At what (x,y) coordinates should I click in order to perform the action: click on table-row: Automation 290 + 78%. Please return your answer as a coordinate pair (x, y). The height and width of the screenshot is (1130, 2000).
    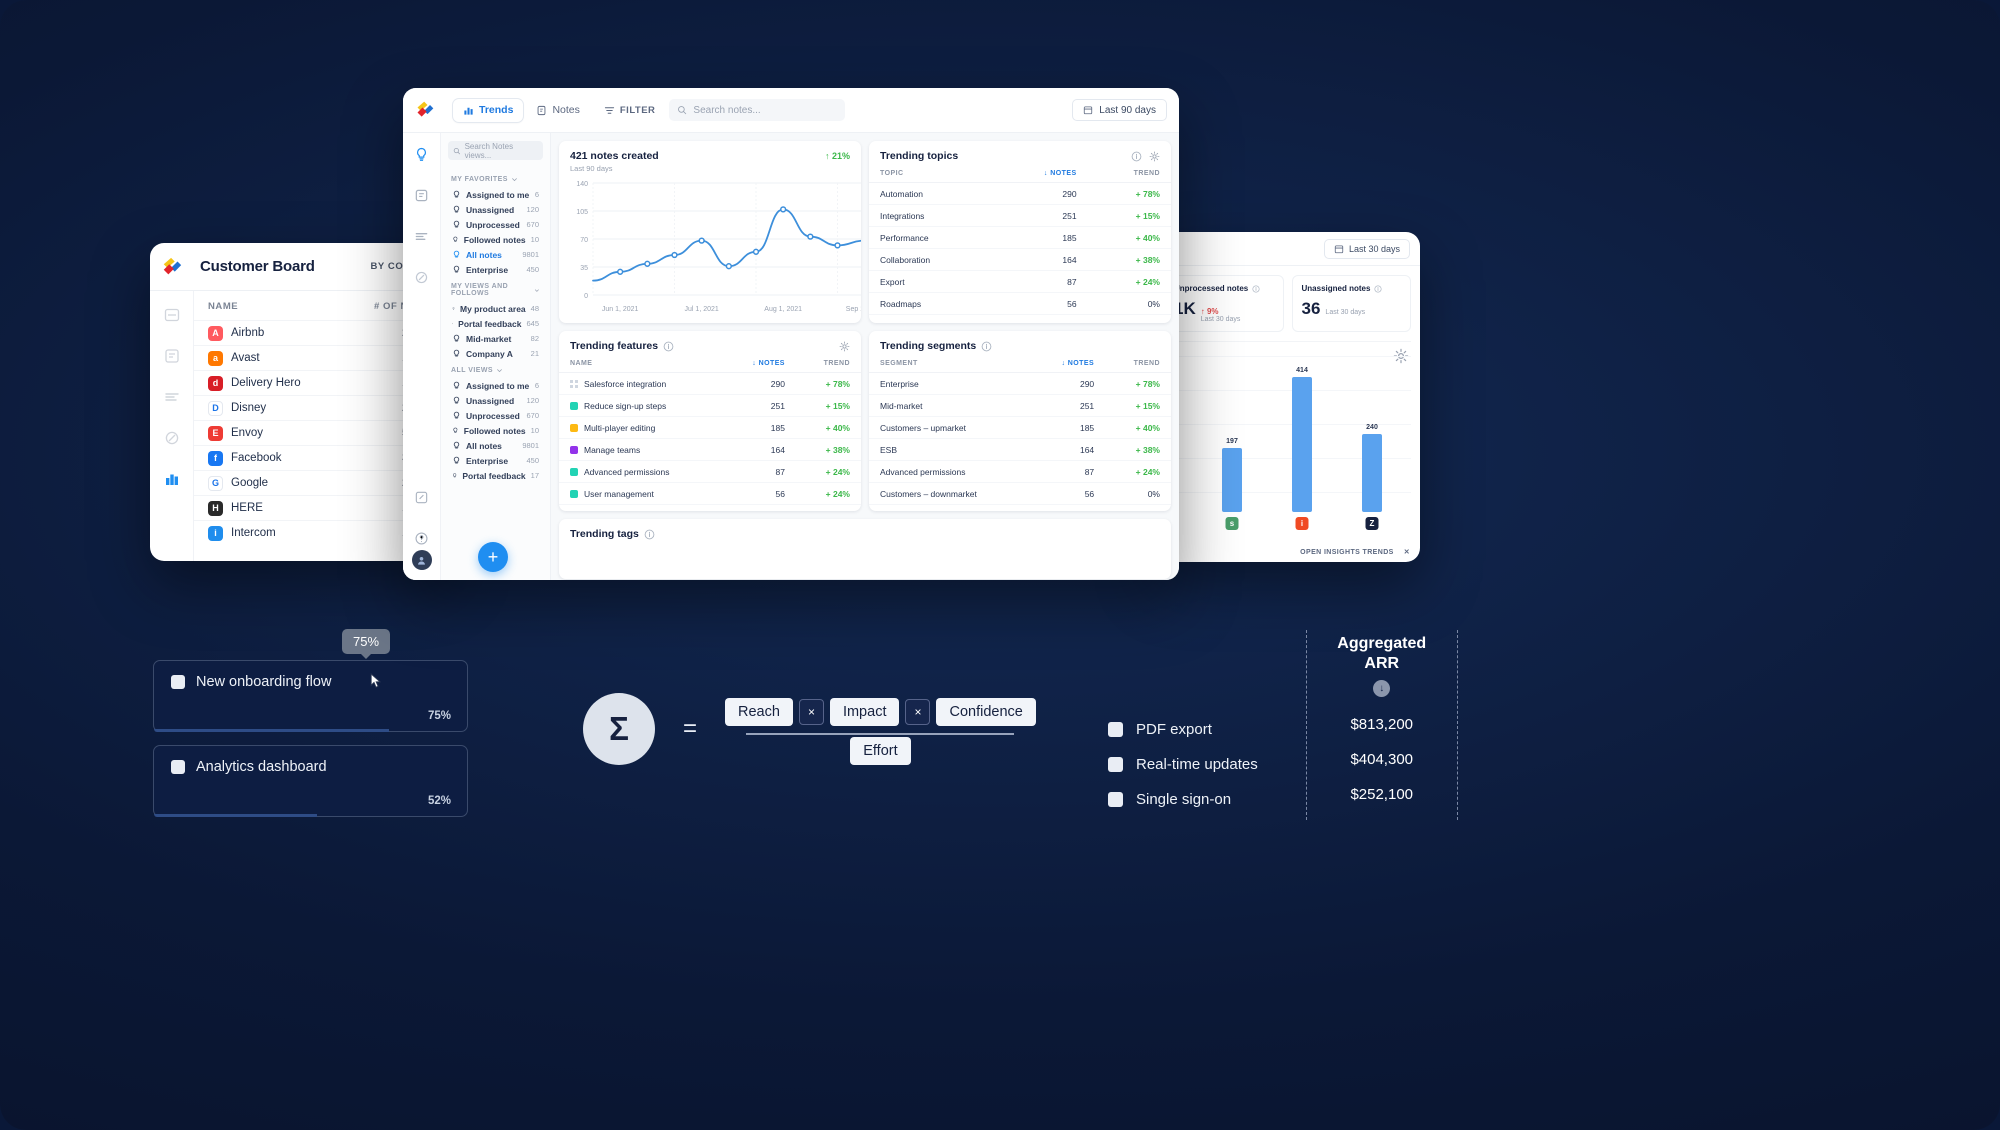
    Looking at the image, I should click on (1020, 193).